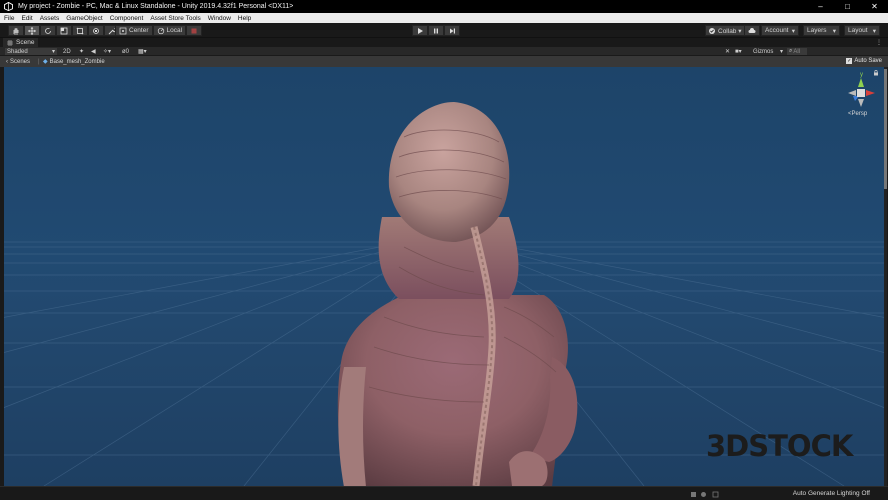 Image resolution: width=888 pixels, height=500 pixels. Describe the element at coordinates (444, 42) in the screenshot. I see `tab-strip: Scene ⋮` at that location.